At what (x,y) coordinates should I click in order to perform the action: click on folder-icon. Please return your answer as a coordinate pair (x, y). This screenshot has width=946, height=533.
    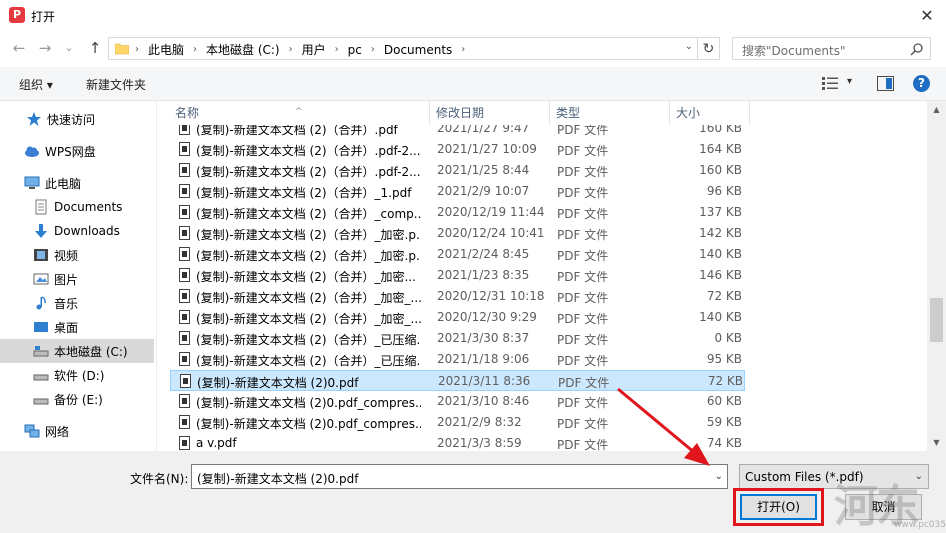
    Looking at the image, I should click on (122, 49).